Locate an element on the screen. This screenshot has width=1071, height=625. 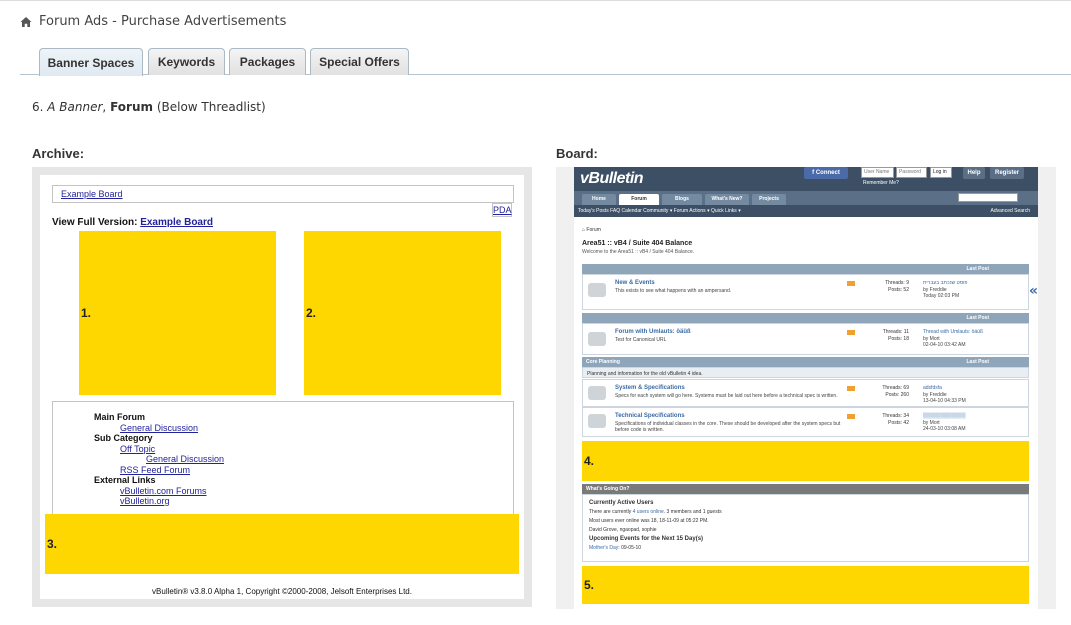
board-tab-projects: Projects is located at coordinates (769, 199).